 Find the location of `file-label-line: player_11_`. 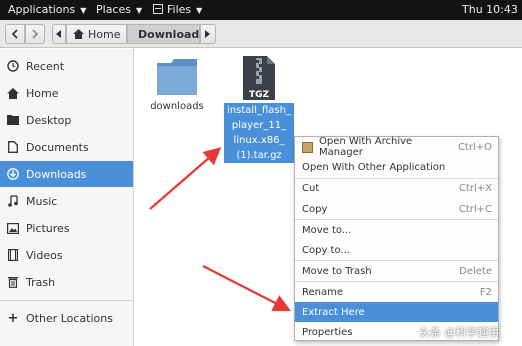

file-label-line: player_11_ is located at coordinates (259, 125).